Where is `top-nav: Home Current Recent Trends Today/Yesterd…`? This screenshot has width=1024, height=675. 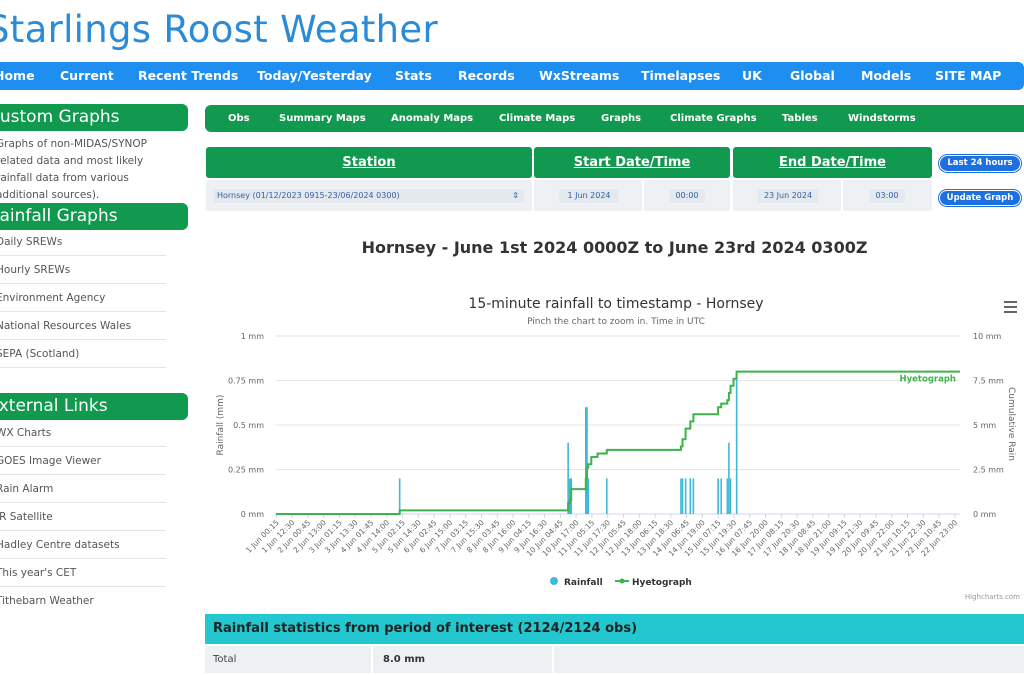
top-nav: Home Current Recent Trends Today/Yesterd… is located at coordinates (512, 76).